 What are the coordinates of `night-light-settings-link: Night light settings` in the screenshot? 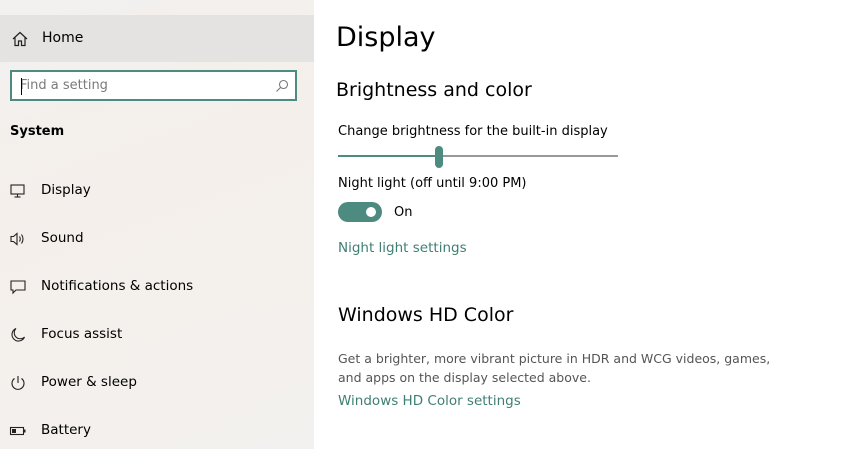 It's located at (402, 248).